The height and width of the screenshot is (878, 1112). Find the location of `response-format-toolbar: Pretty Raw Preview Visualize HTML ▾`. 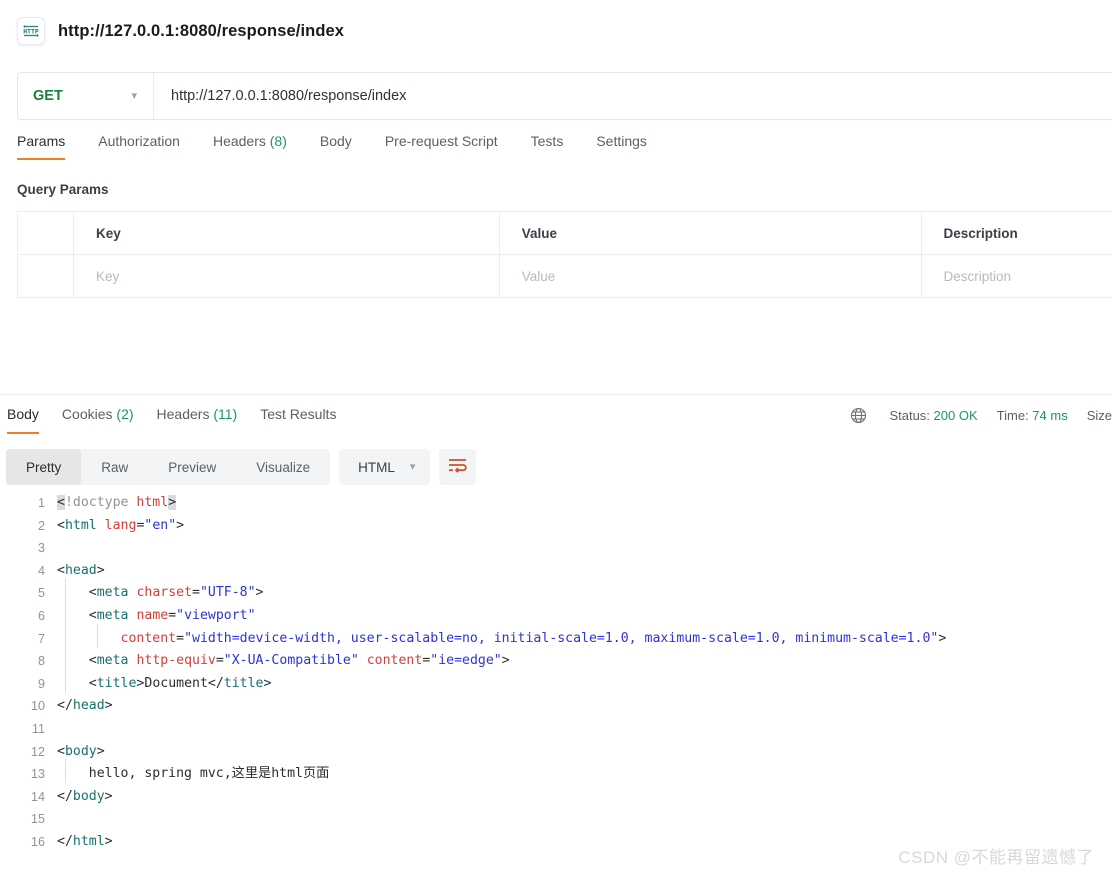

response-format-toolbar: Pretty Raw Preview Visualize HTML ▾ is located at coordinates (241, 467).